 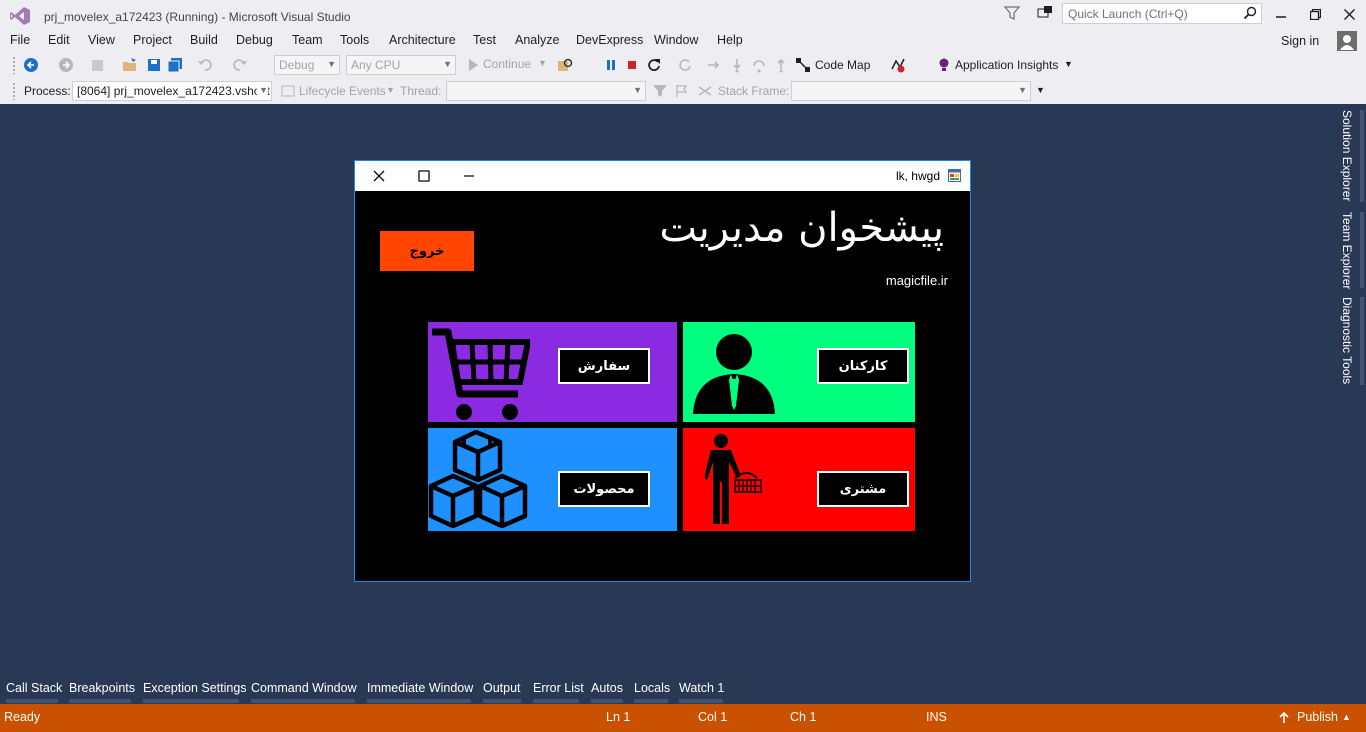 I want to click on solution-explorer-tab: Solution Explorer, so click(x=1347, y=155).